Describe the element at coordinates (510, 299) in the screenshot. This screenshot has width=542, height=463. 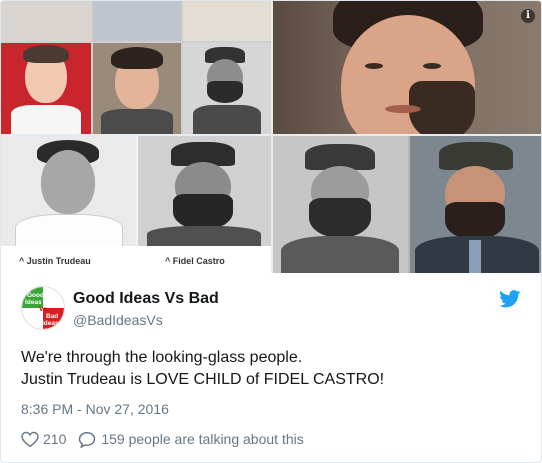
I see `twitter-bird-icon` at that location.